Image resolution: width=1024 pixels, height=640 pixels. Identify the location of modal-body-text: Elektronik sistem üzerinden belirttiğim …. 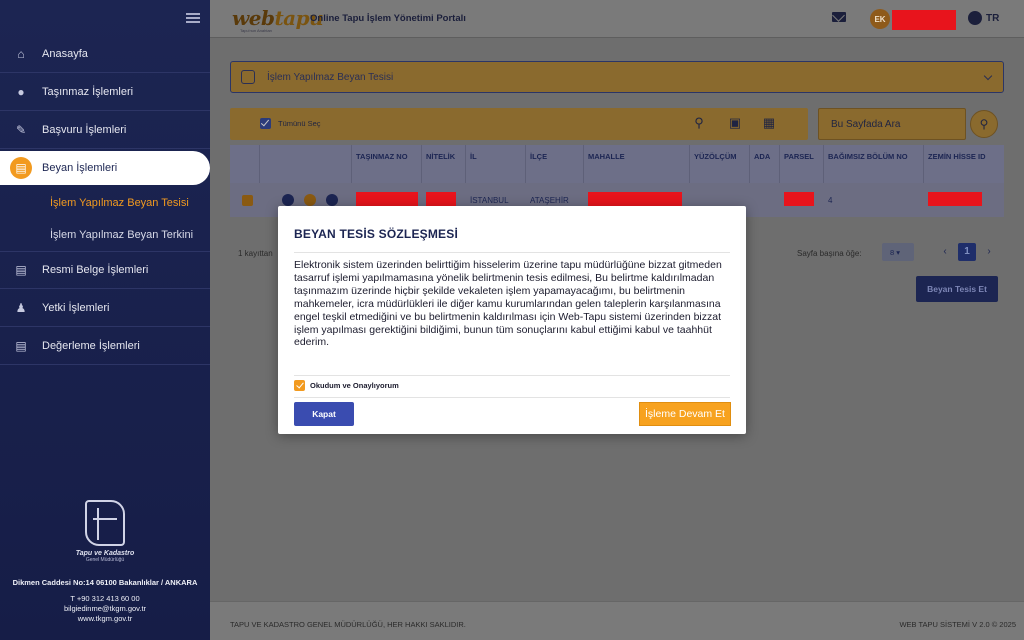
(508, 304).